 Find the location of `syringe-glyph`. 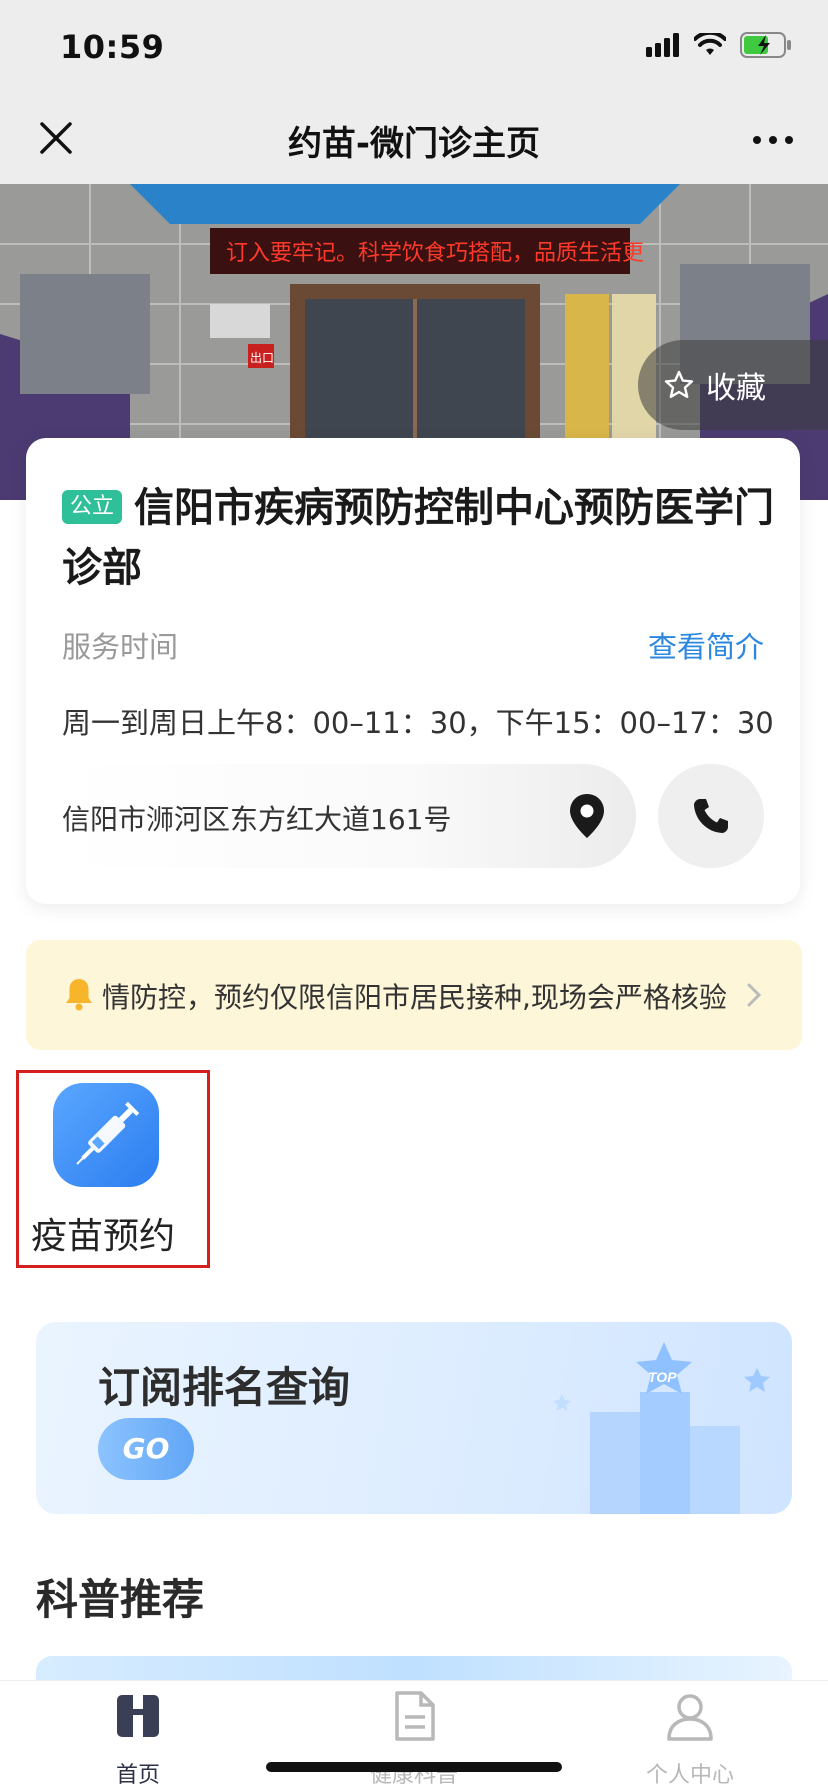

syringe-glyph is located at coordinates (108, 1133).